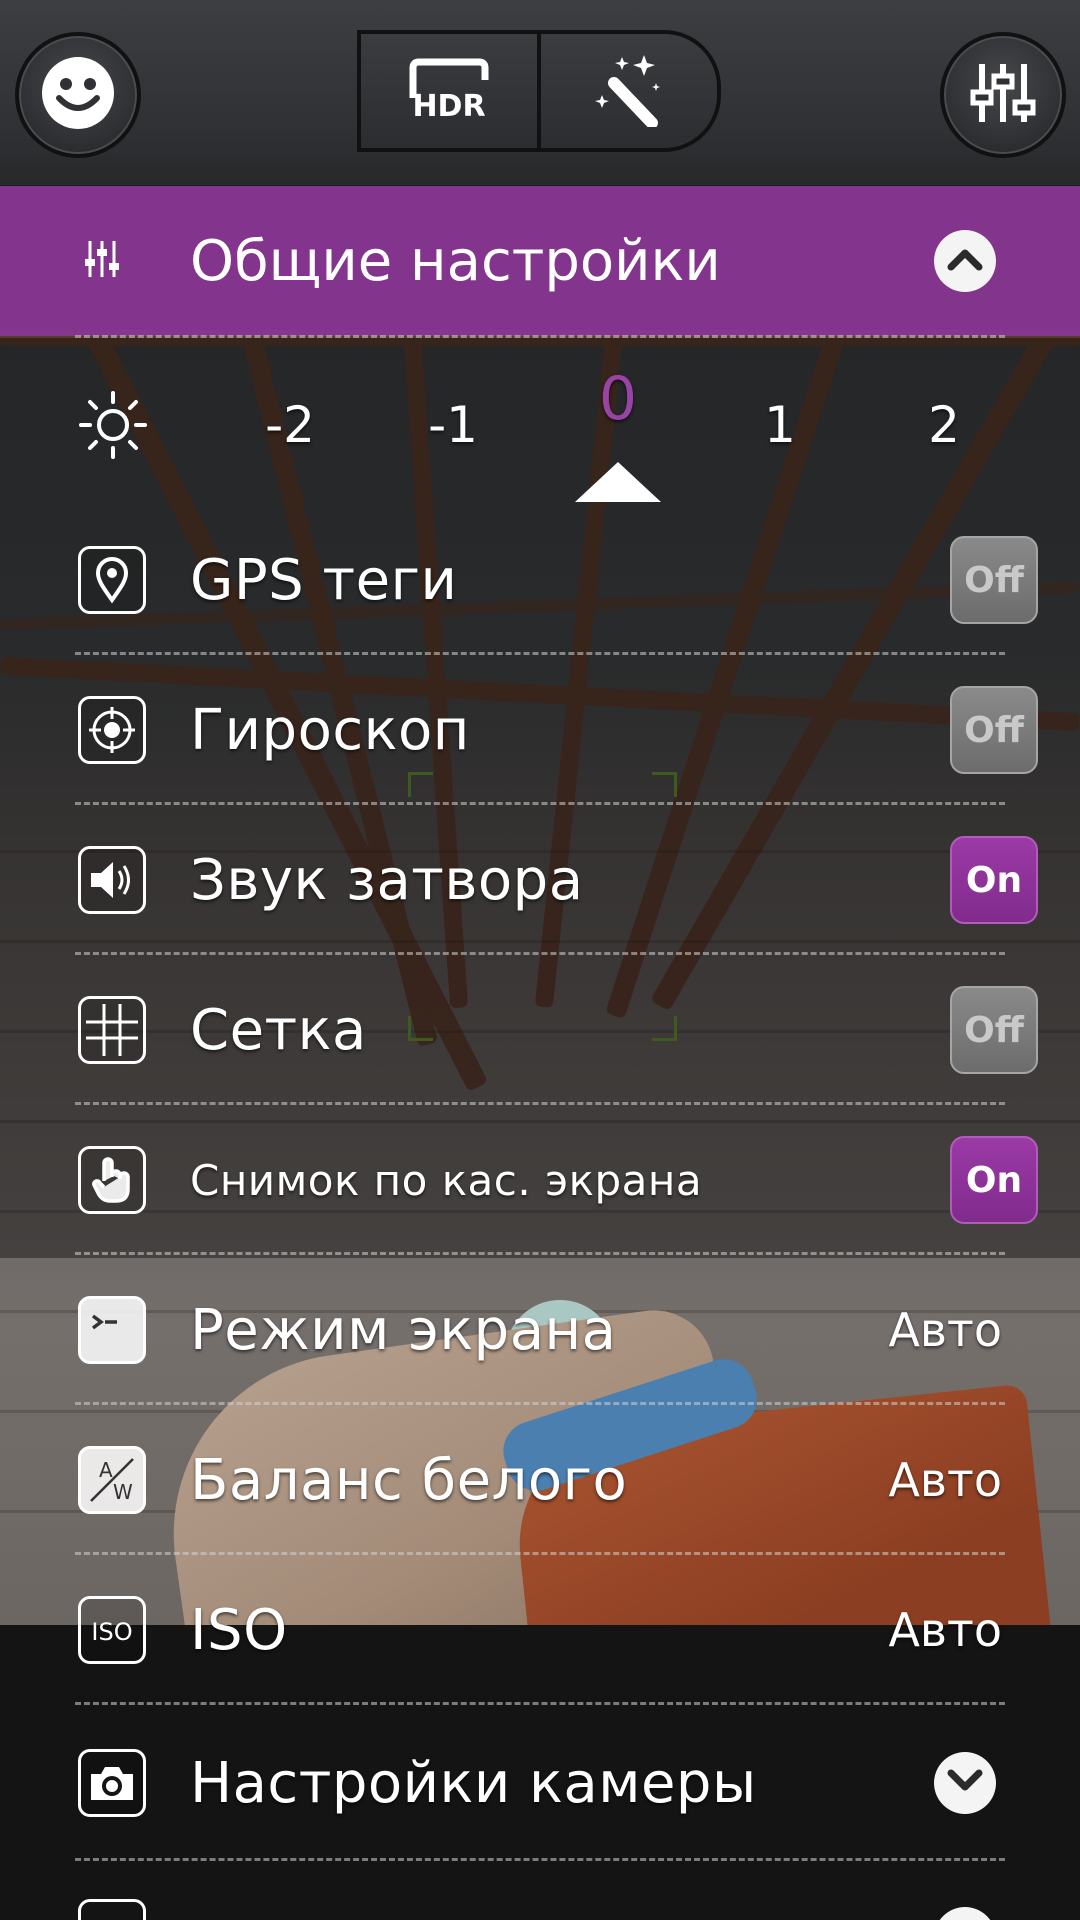 The width and height of the screenshot is (1080, 1920). I want to click on speaker-icon, so click(112, 880).